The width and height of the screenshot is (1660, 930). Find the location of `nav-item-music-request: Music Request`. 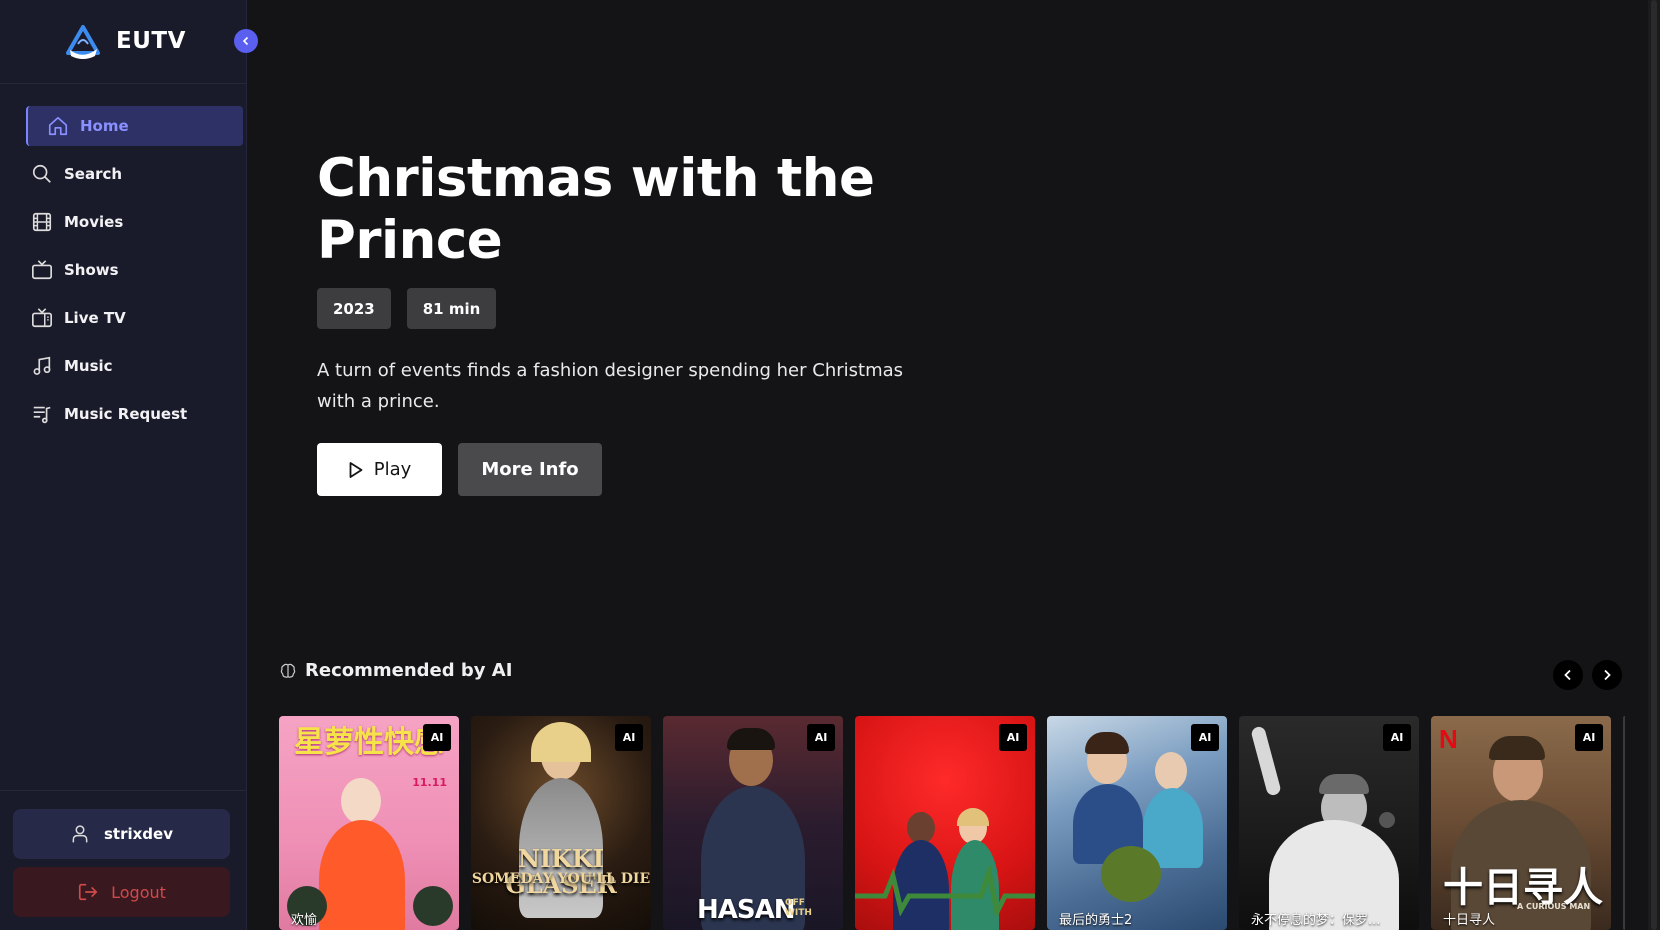

nav-item-music-request: Music Request is located at coordinates (134, 414).